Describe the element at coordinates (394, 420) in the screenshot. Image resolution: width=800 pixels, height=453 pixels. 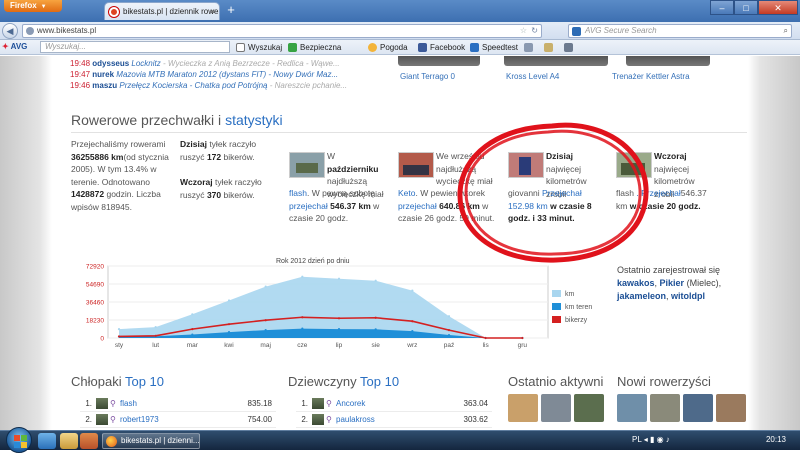
I see `table-row: 2. ⚲ paulakross 303.62` at that location.